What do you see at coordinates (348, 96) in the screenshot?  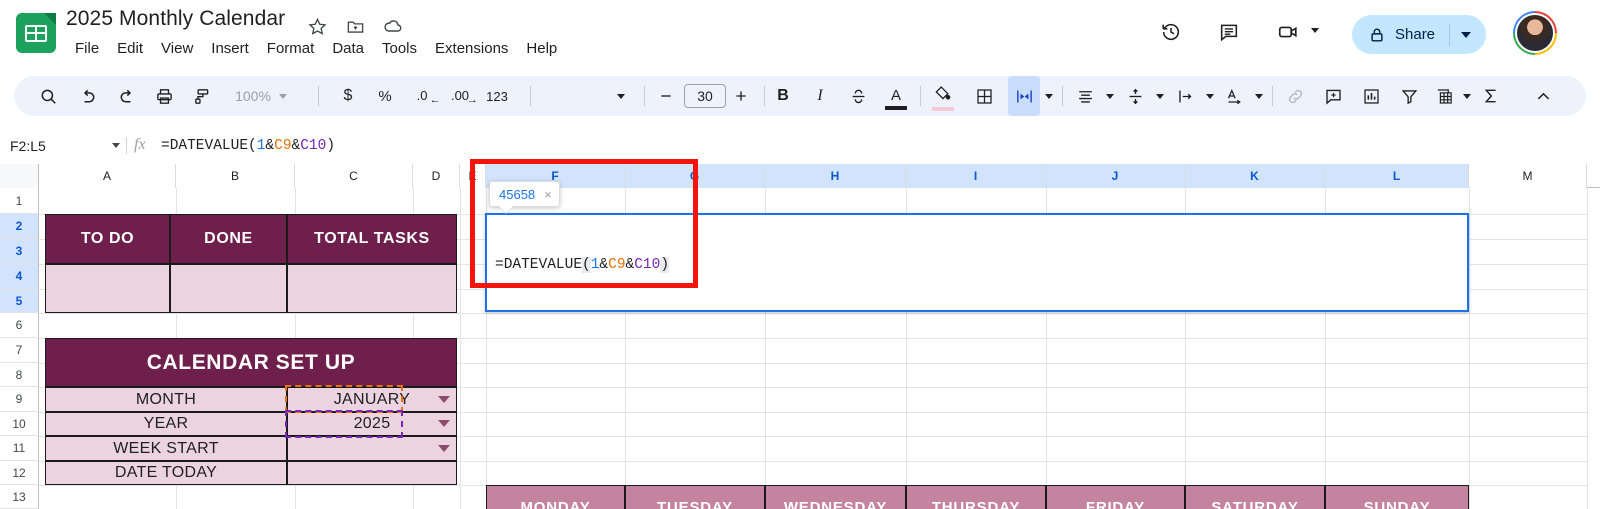 I see `currency-format-button: $` at bounding box center [348, 96].